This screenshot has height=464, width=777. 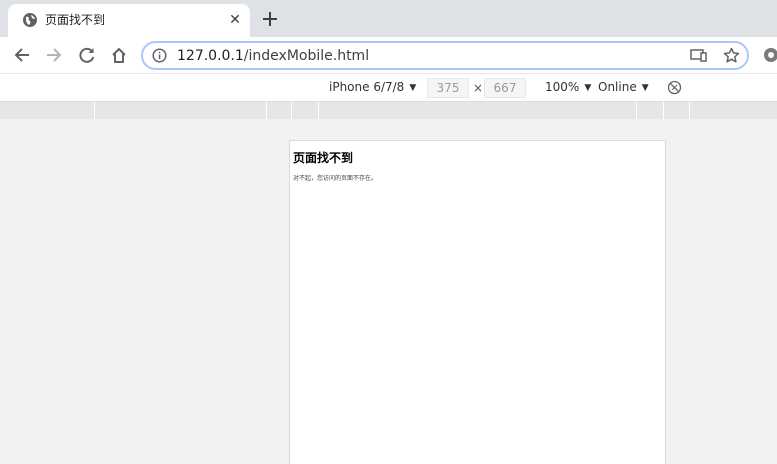 What do you see at coordinates (235, 20) in the screenshot?
I see `close-icon: ✕` at bounding box center [235, 20].